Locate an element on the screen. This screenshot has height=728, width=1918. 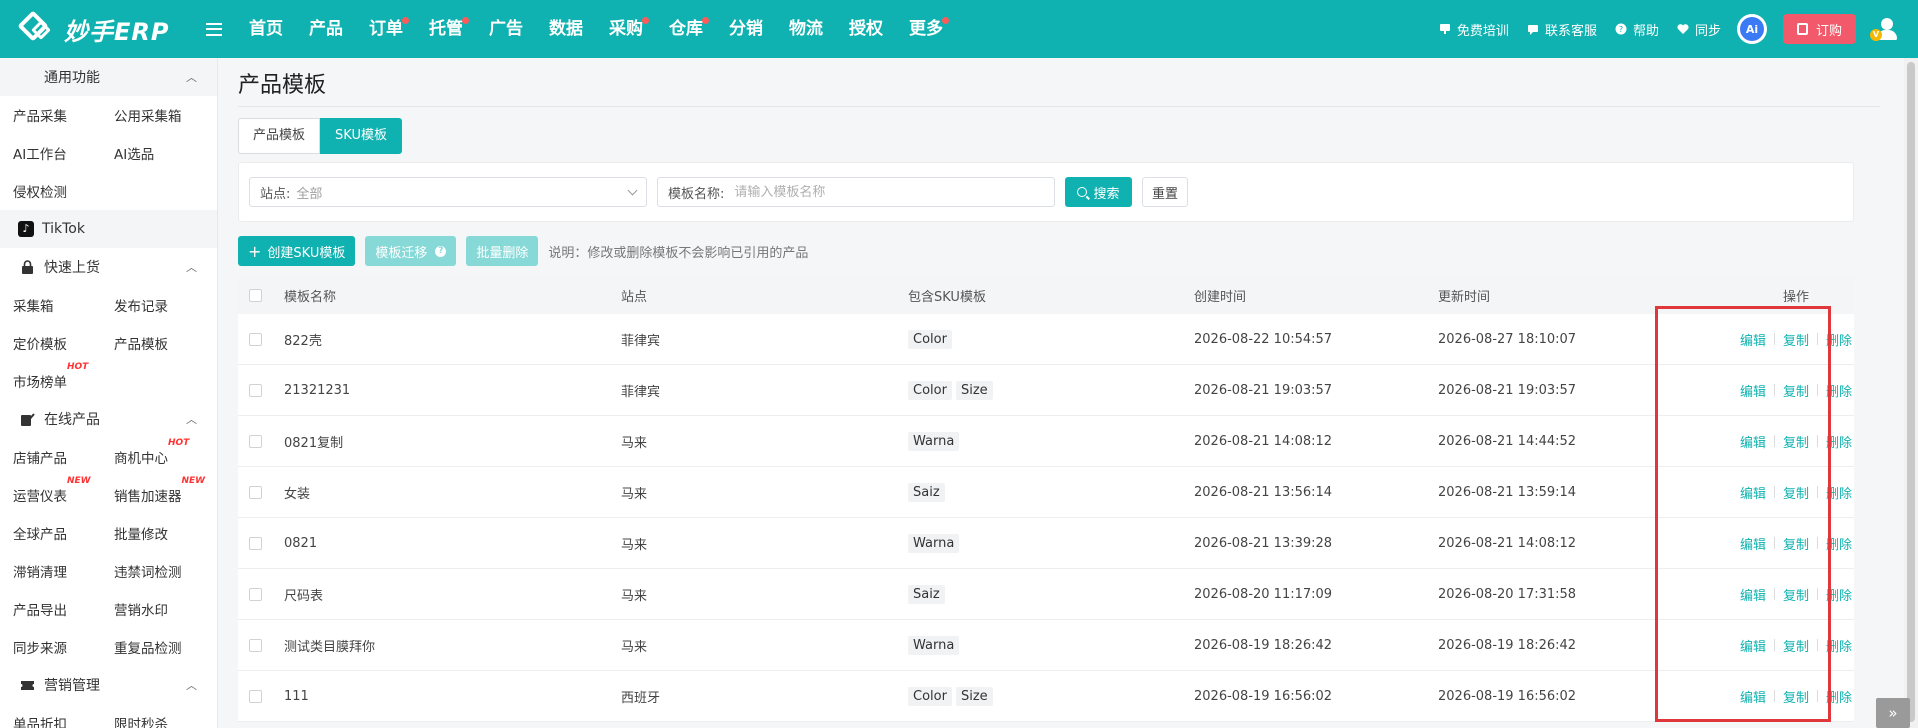
nav-item-label: 授权 is located at coordinates (866, 29).